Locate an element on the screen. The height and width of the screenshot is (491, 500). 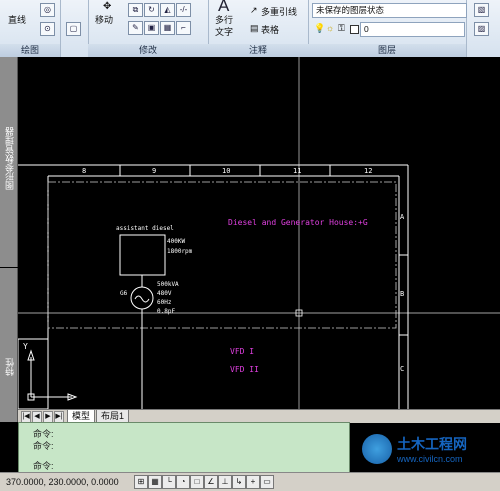
coordinates-readout: 370.0000, 230.0000, 0.0000 is located at coordinates (62, 482).